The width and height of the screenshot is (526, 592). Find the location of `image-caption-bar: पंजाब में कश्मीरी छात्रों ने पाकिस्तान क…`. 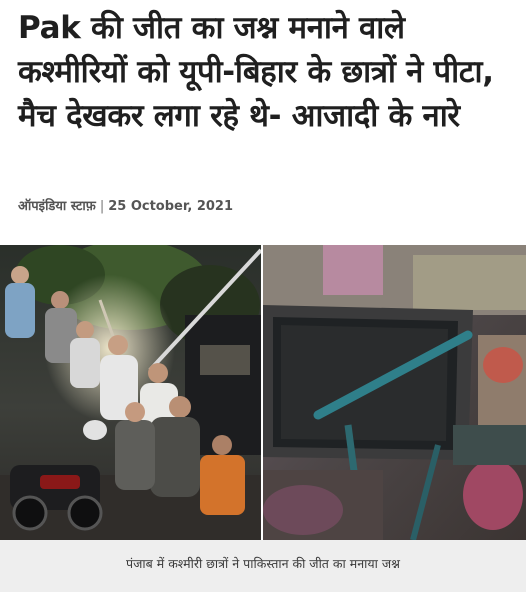

image-caption-bar: पंजाब में कश्मीरी छात्रों ने पाकिस्तान क… is located at coordinates (263, 566).